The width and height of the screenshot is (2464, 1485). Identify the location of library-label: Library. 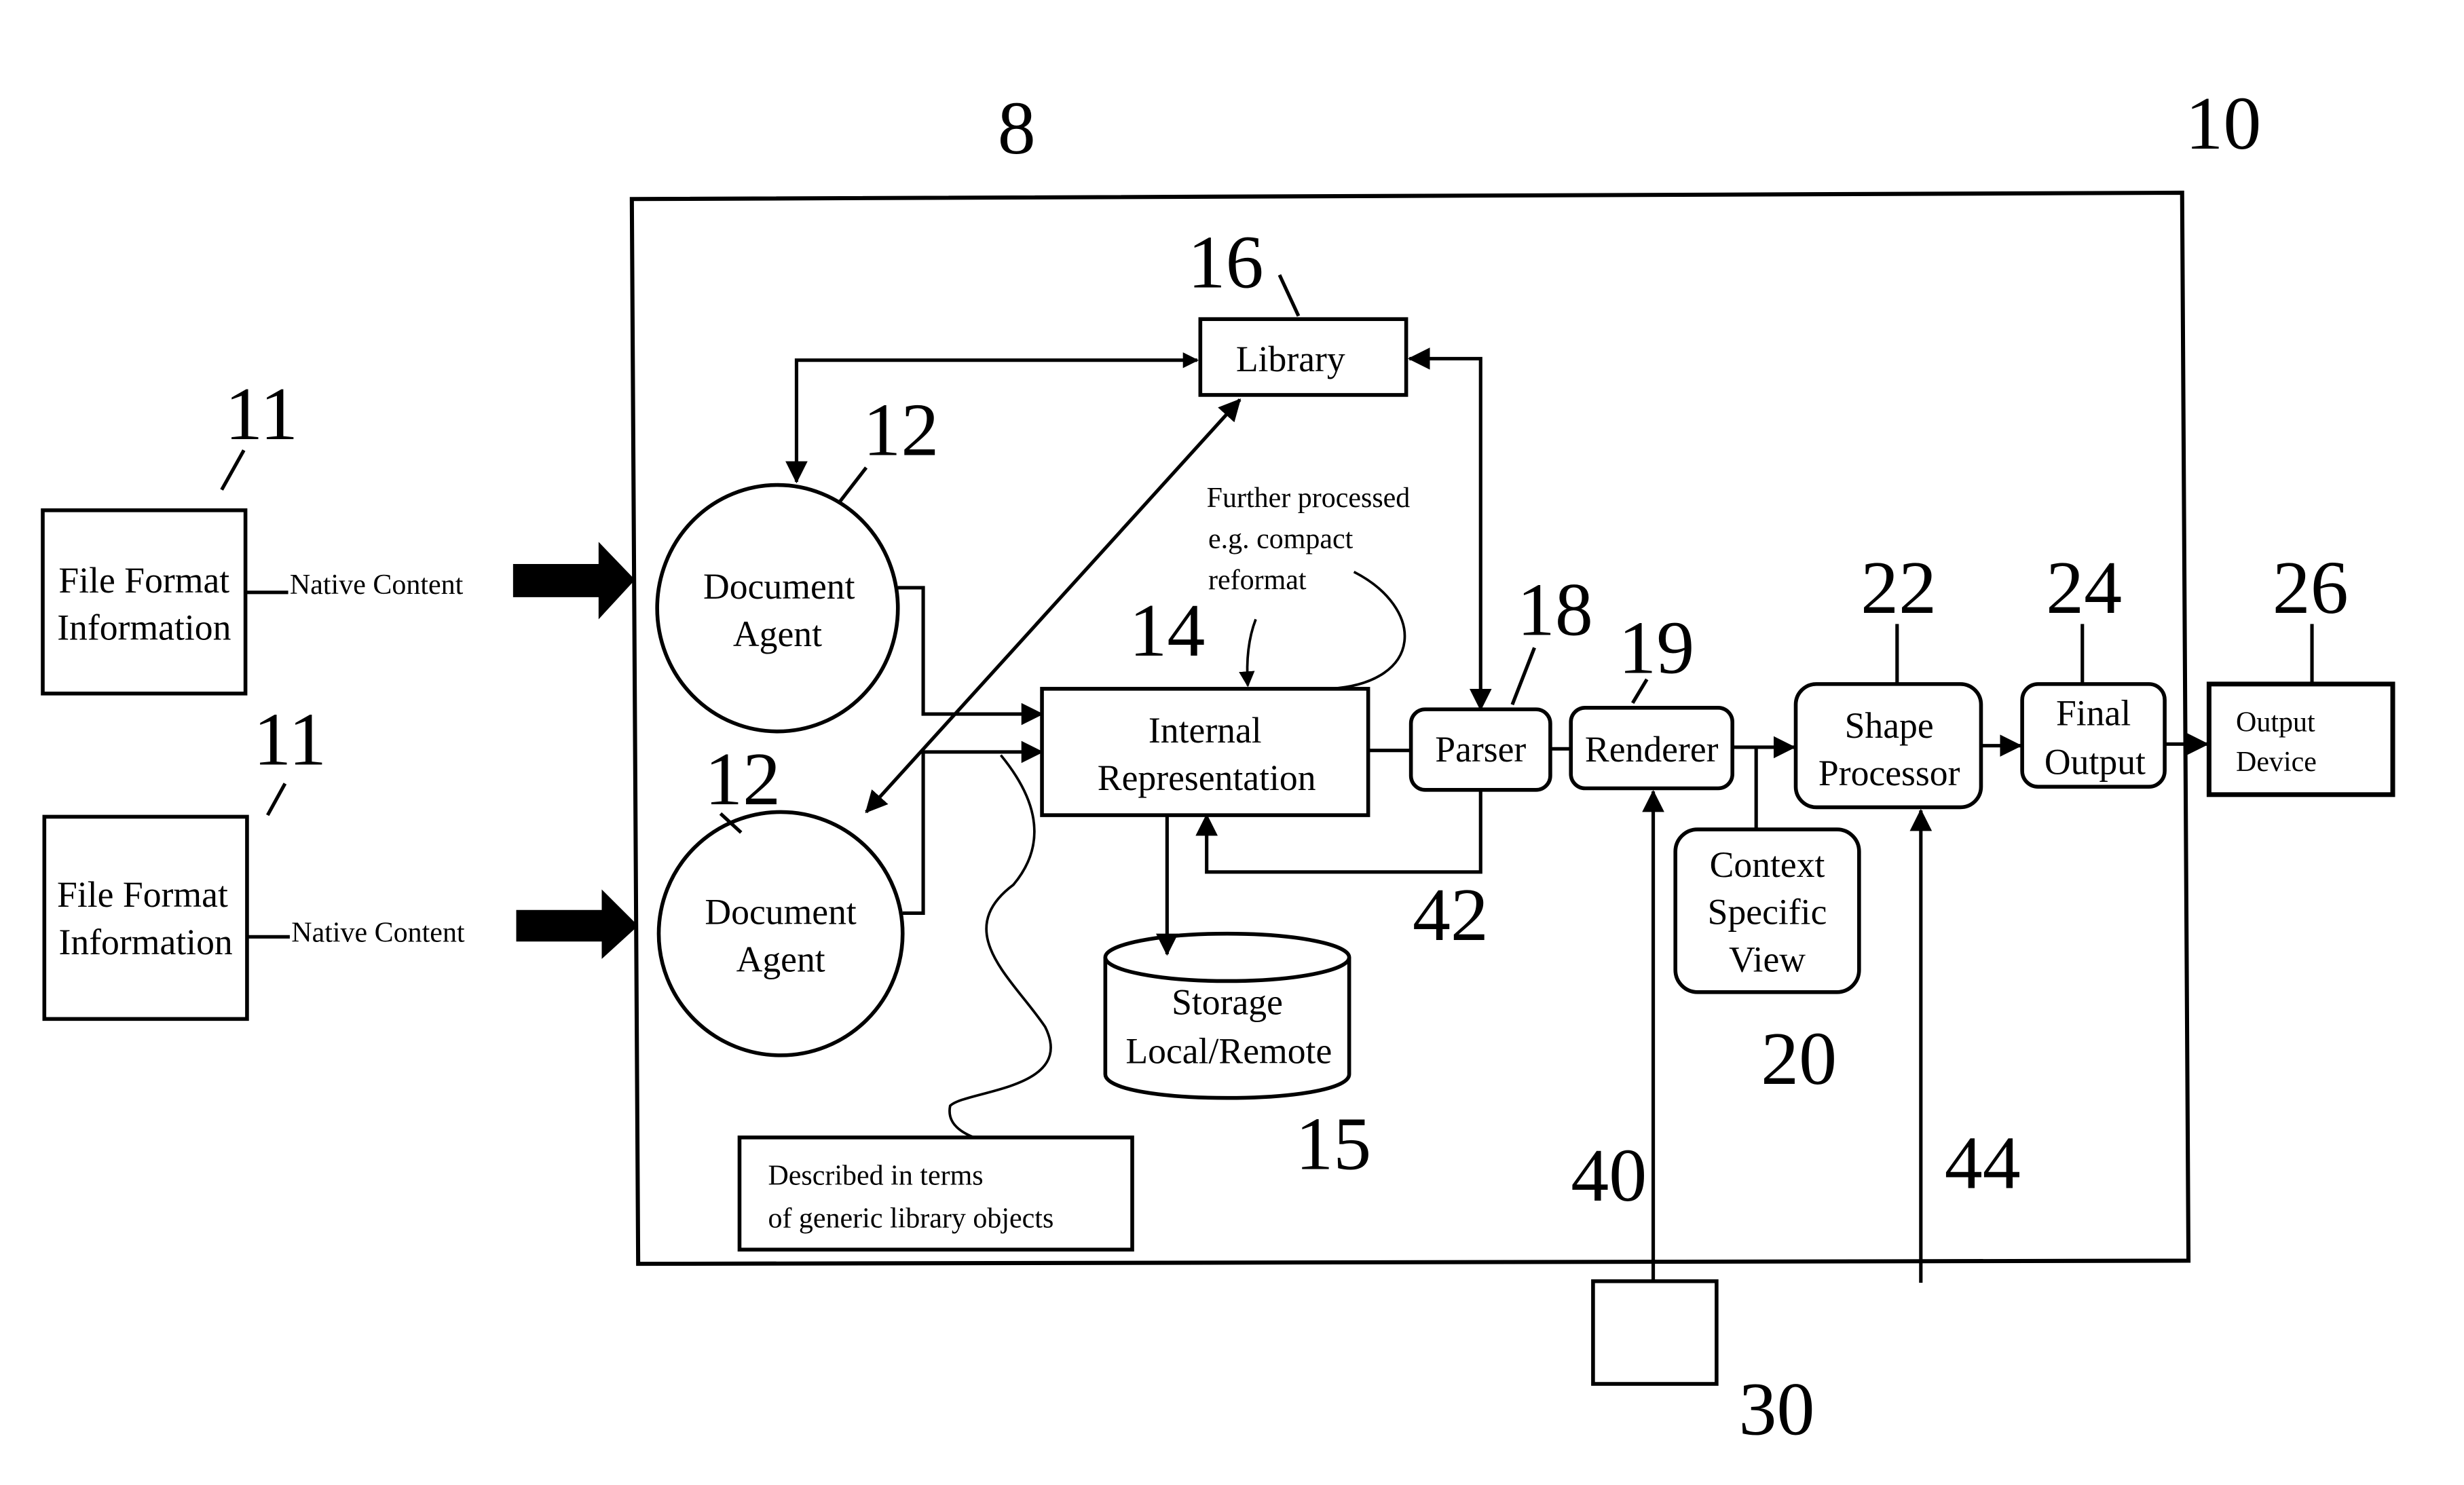
(1291, 359).